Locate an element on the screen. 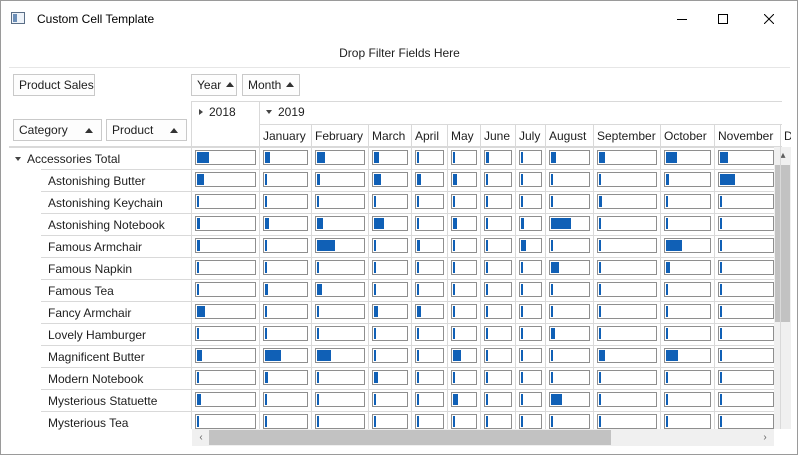  month-header: D is located at coordinates (786, 136).